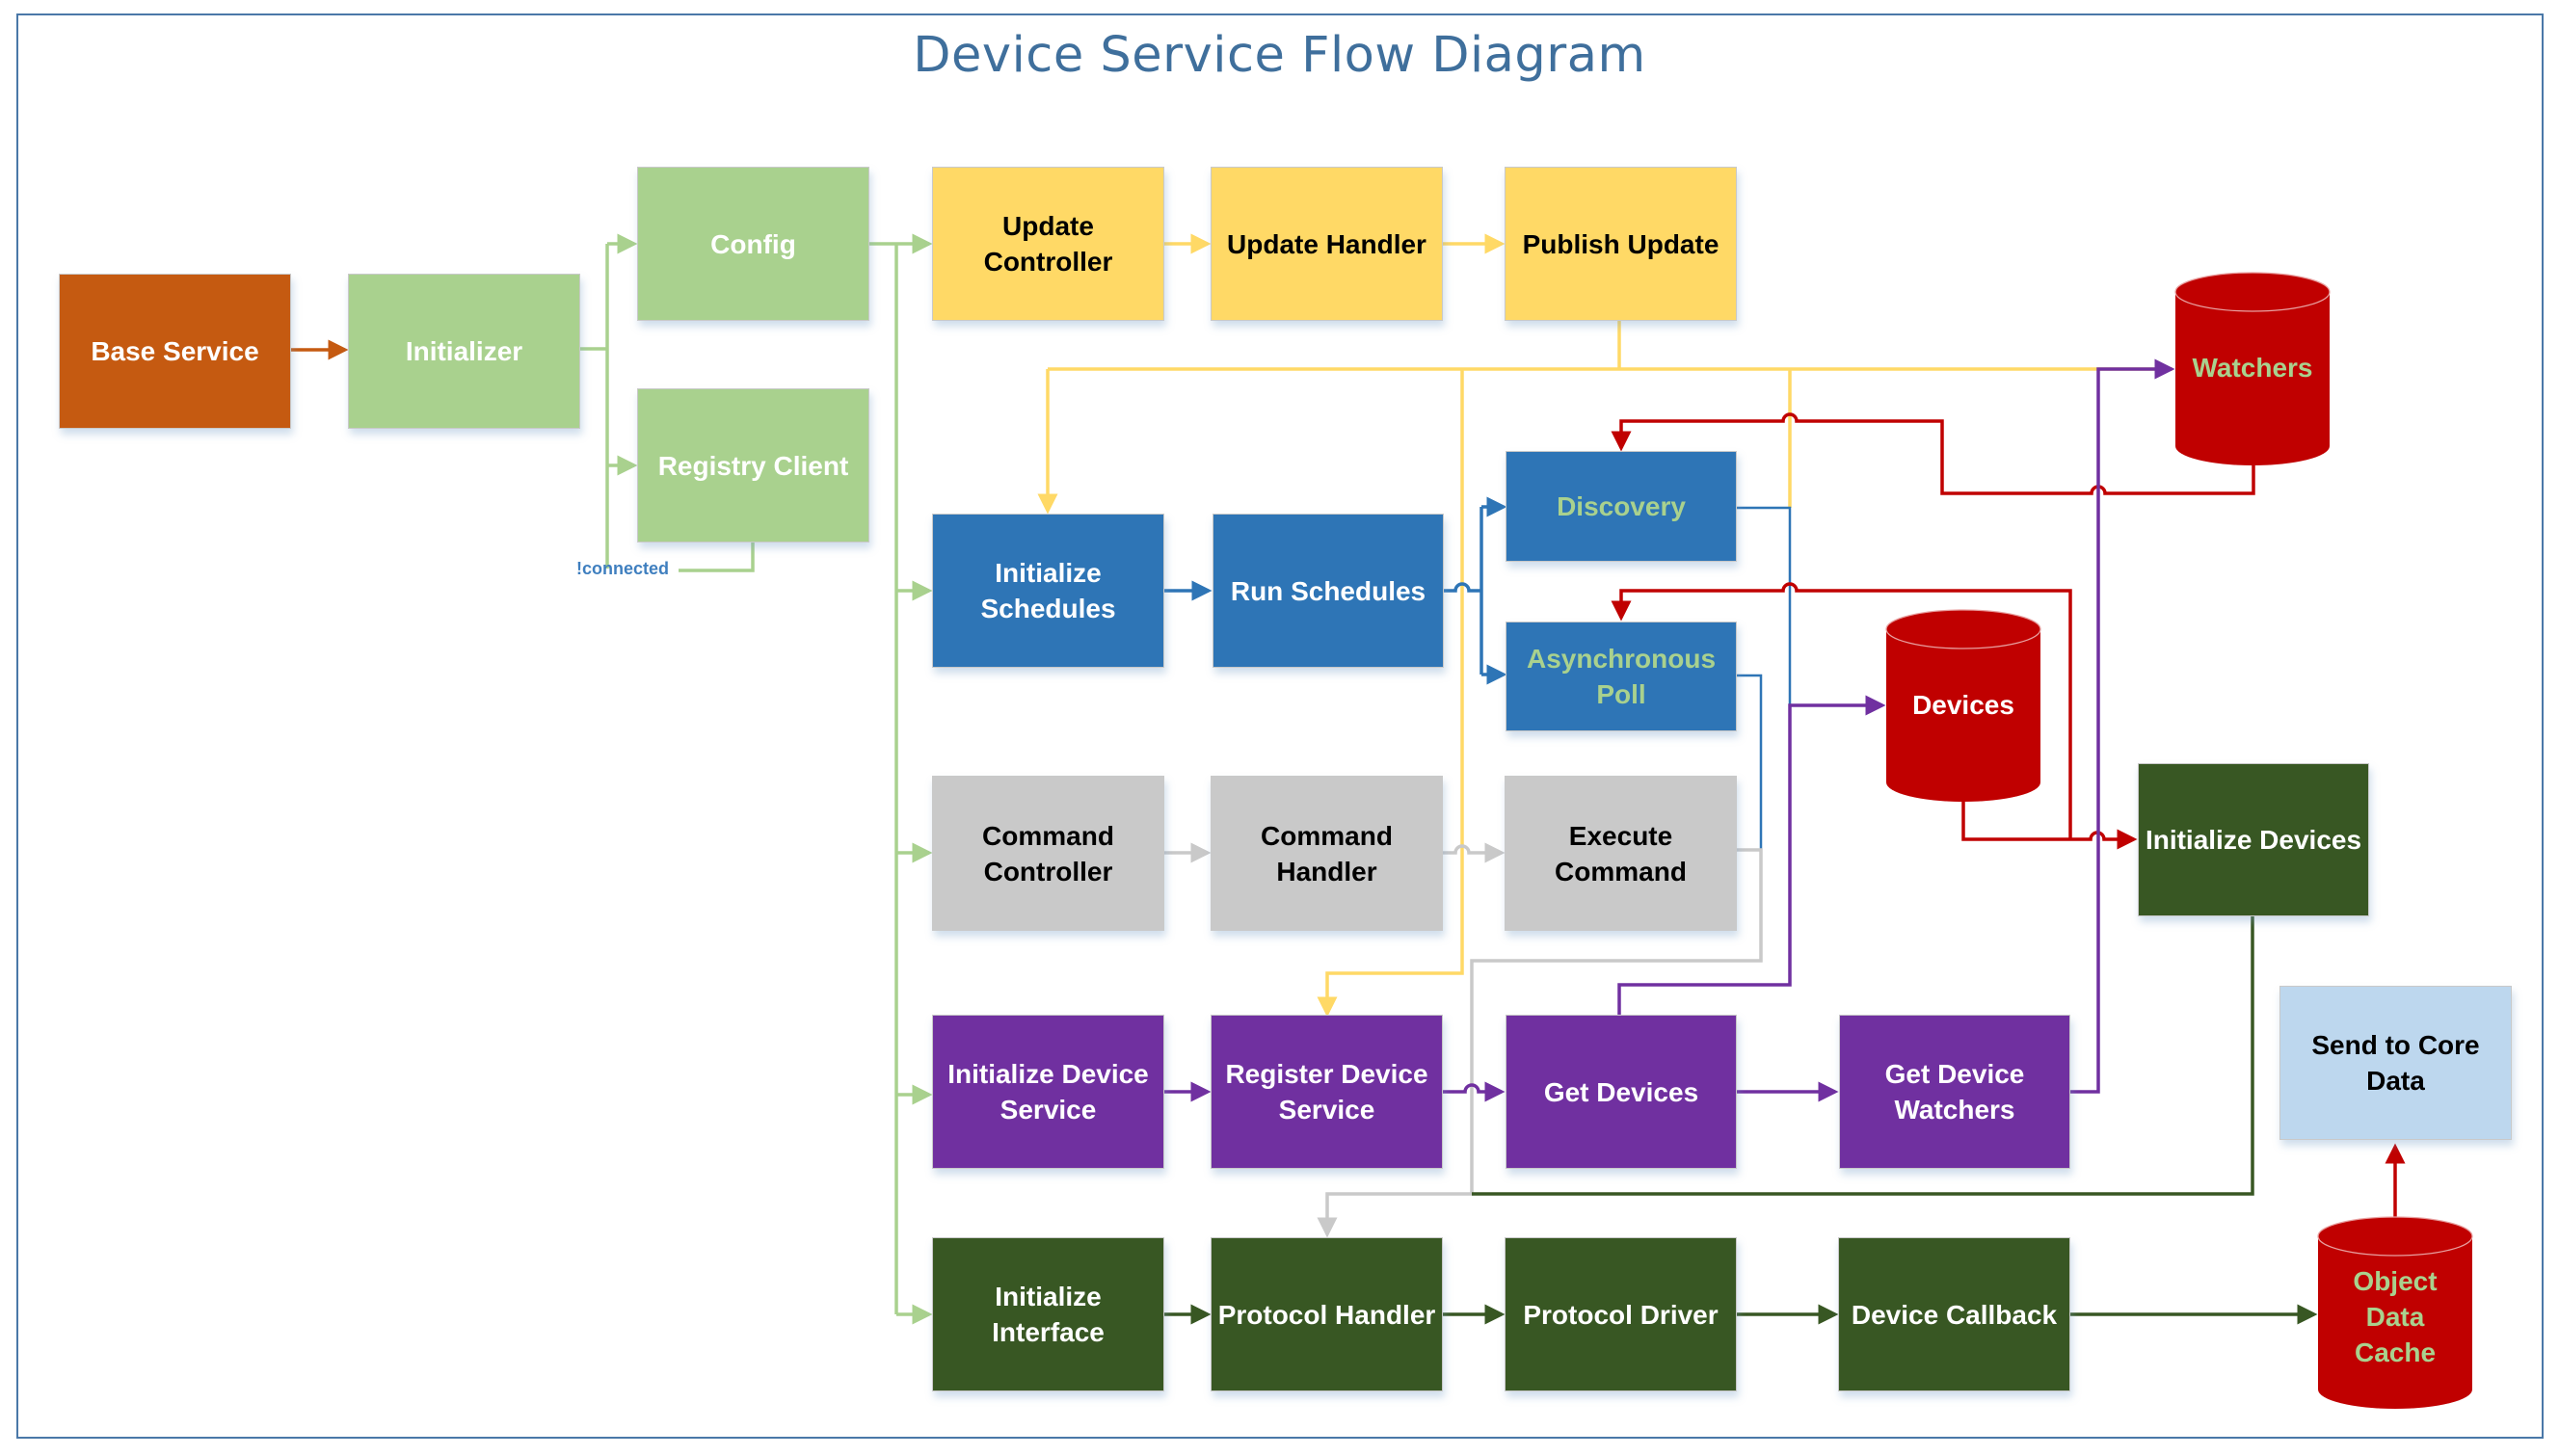 This screenshot has height=1456, width=2559. I want to click on node-update-controller: Update Controller, so click(1048, 244).